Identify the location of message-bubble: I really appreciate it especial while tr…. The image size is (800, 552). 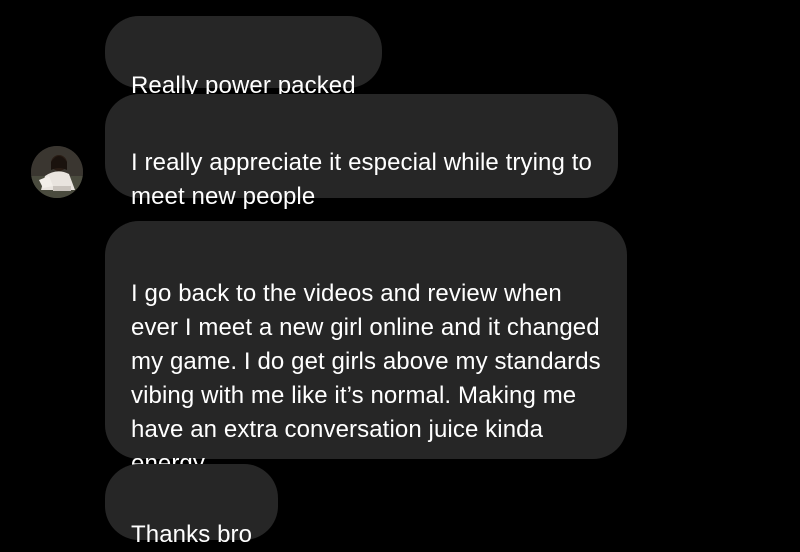
(361, 152).